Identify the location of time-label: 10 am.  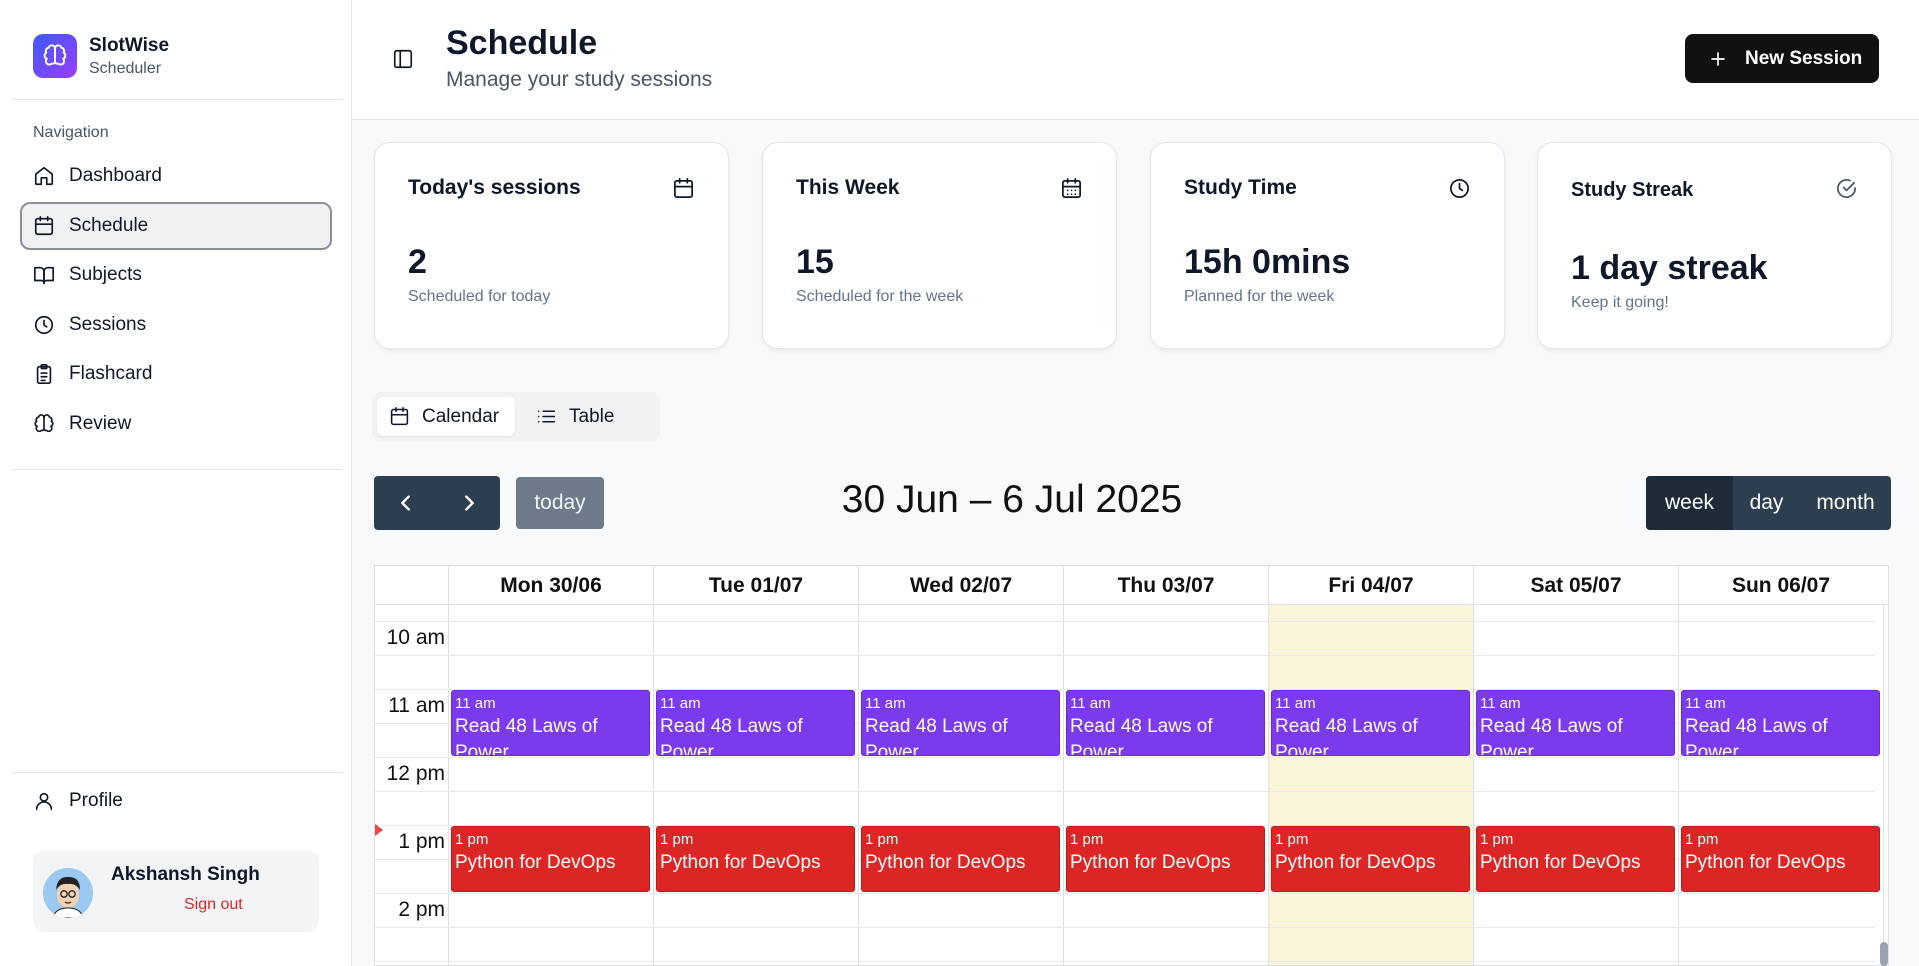
(415, 637).